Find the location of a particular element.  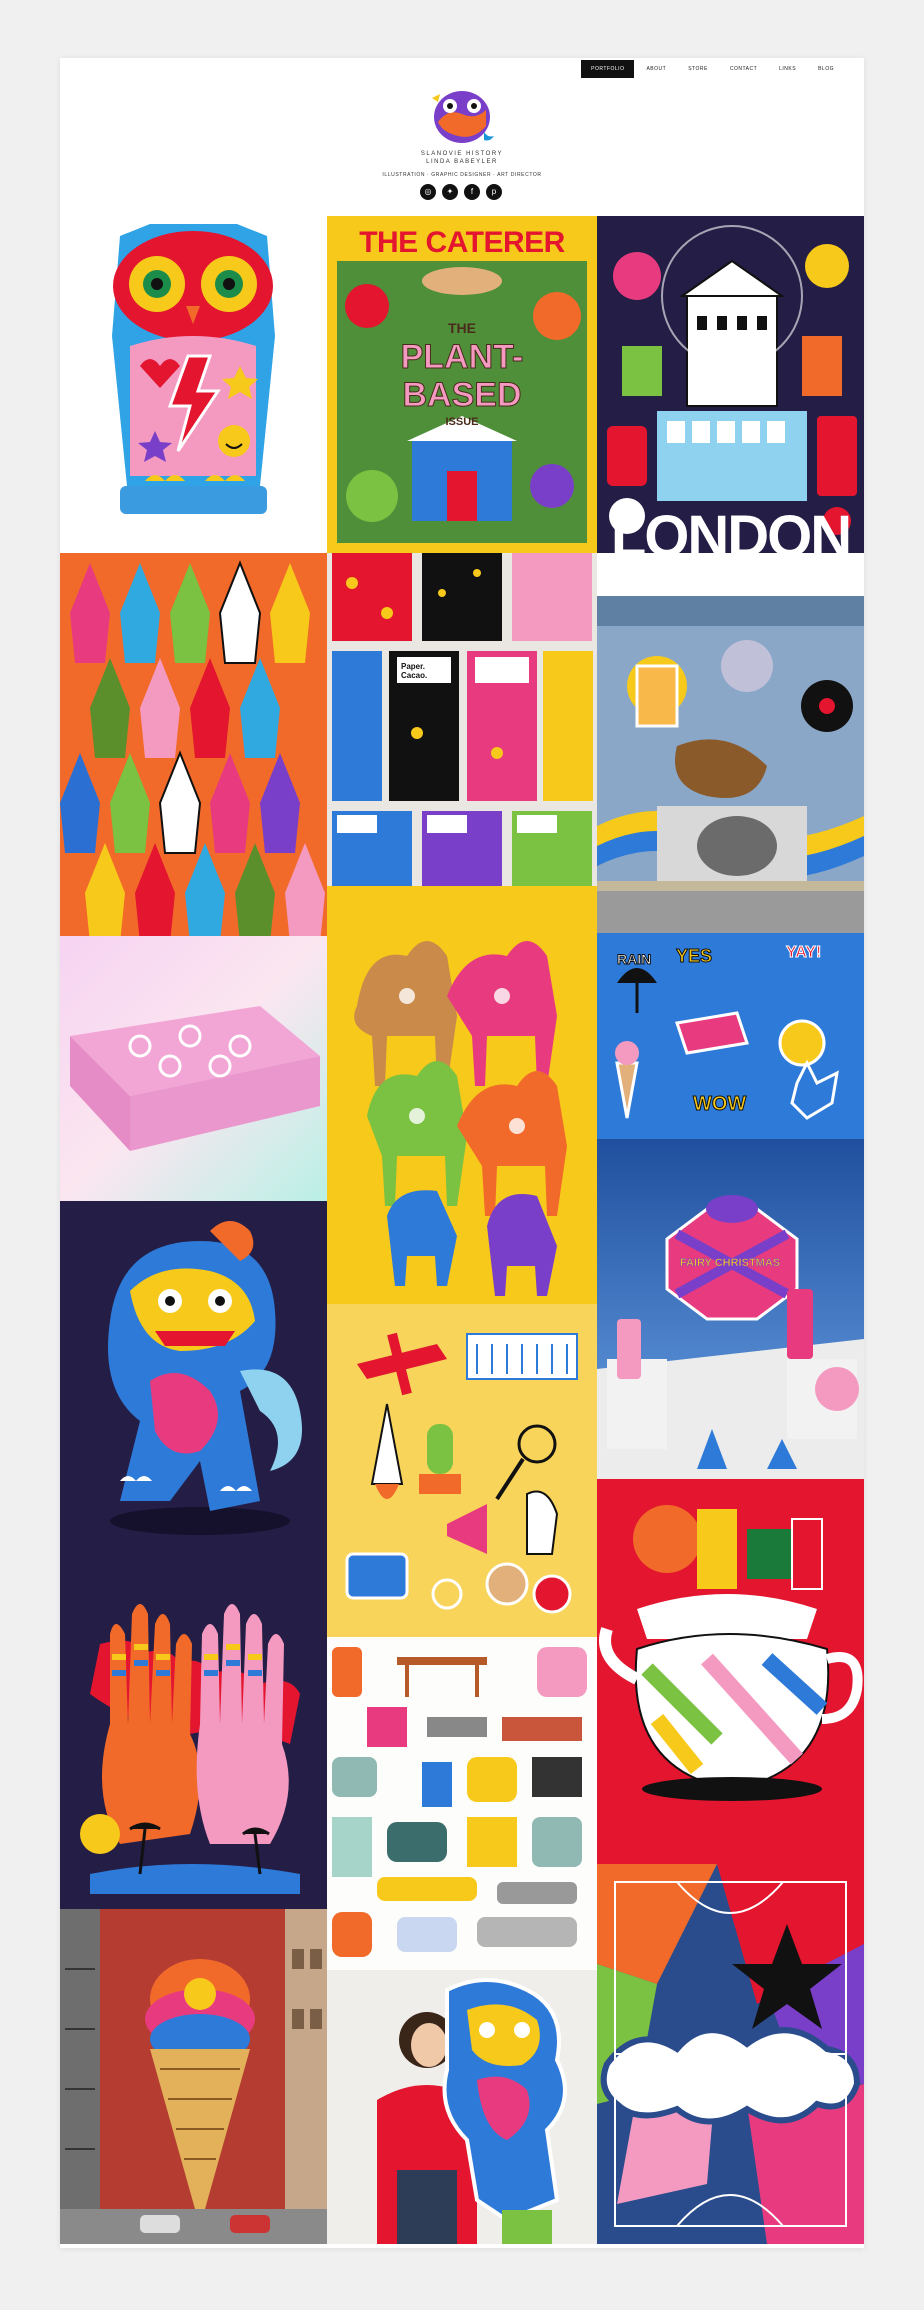

nav-store: STORE is located at coordinates (698, 69).